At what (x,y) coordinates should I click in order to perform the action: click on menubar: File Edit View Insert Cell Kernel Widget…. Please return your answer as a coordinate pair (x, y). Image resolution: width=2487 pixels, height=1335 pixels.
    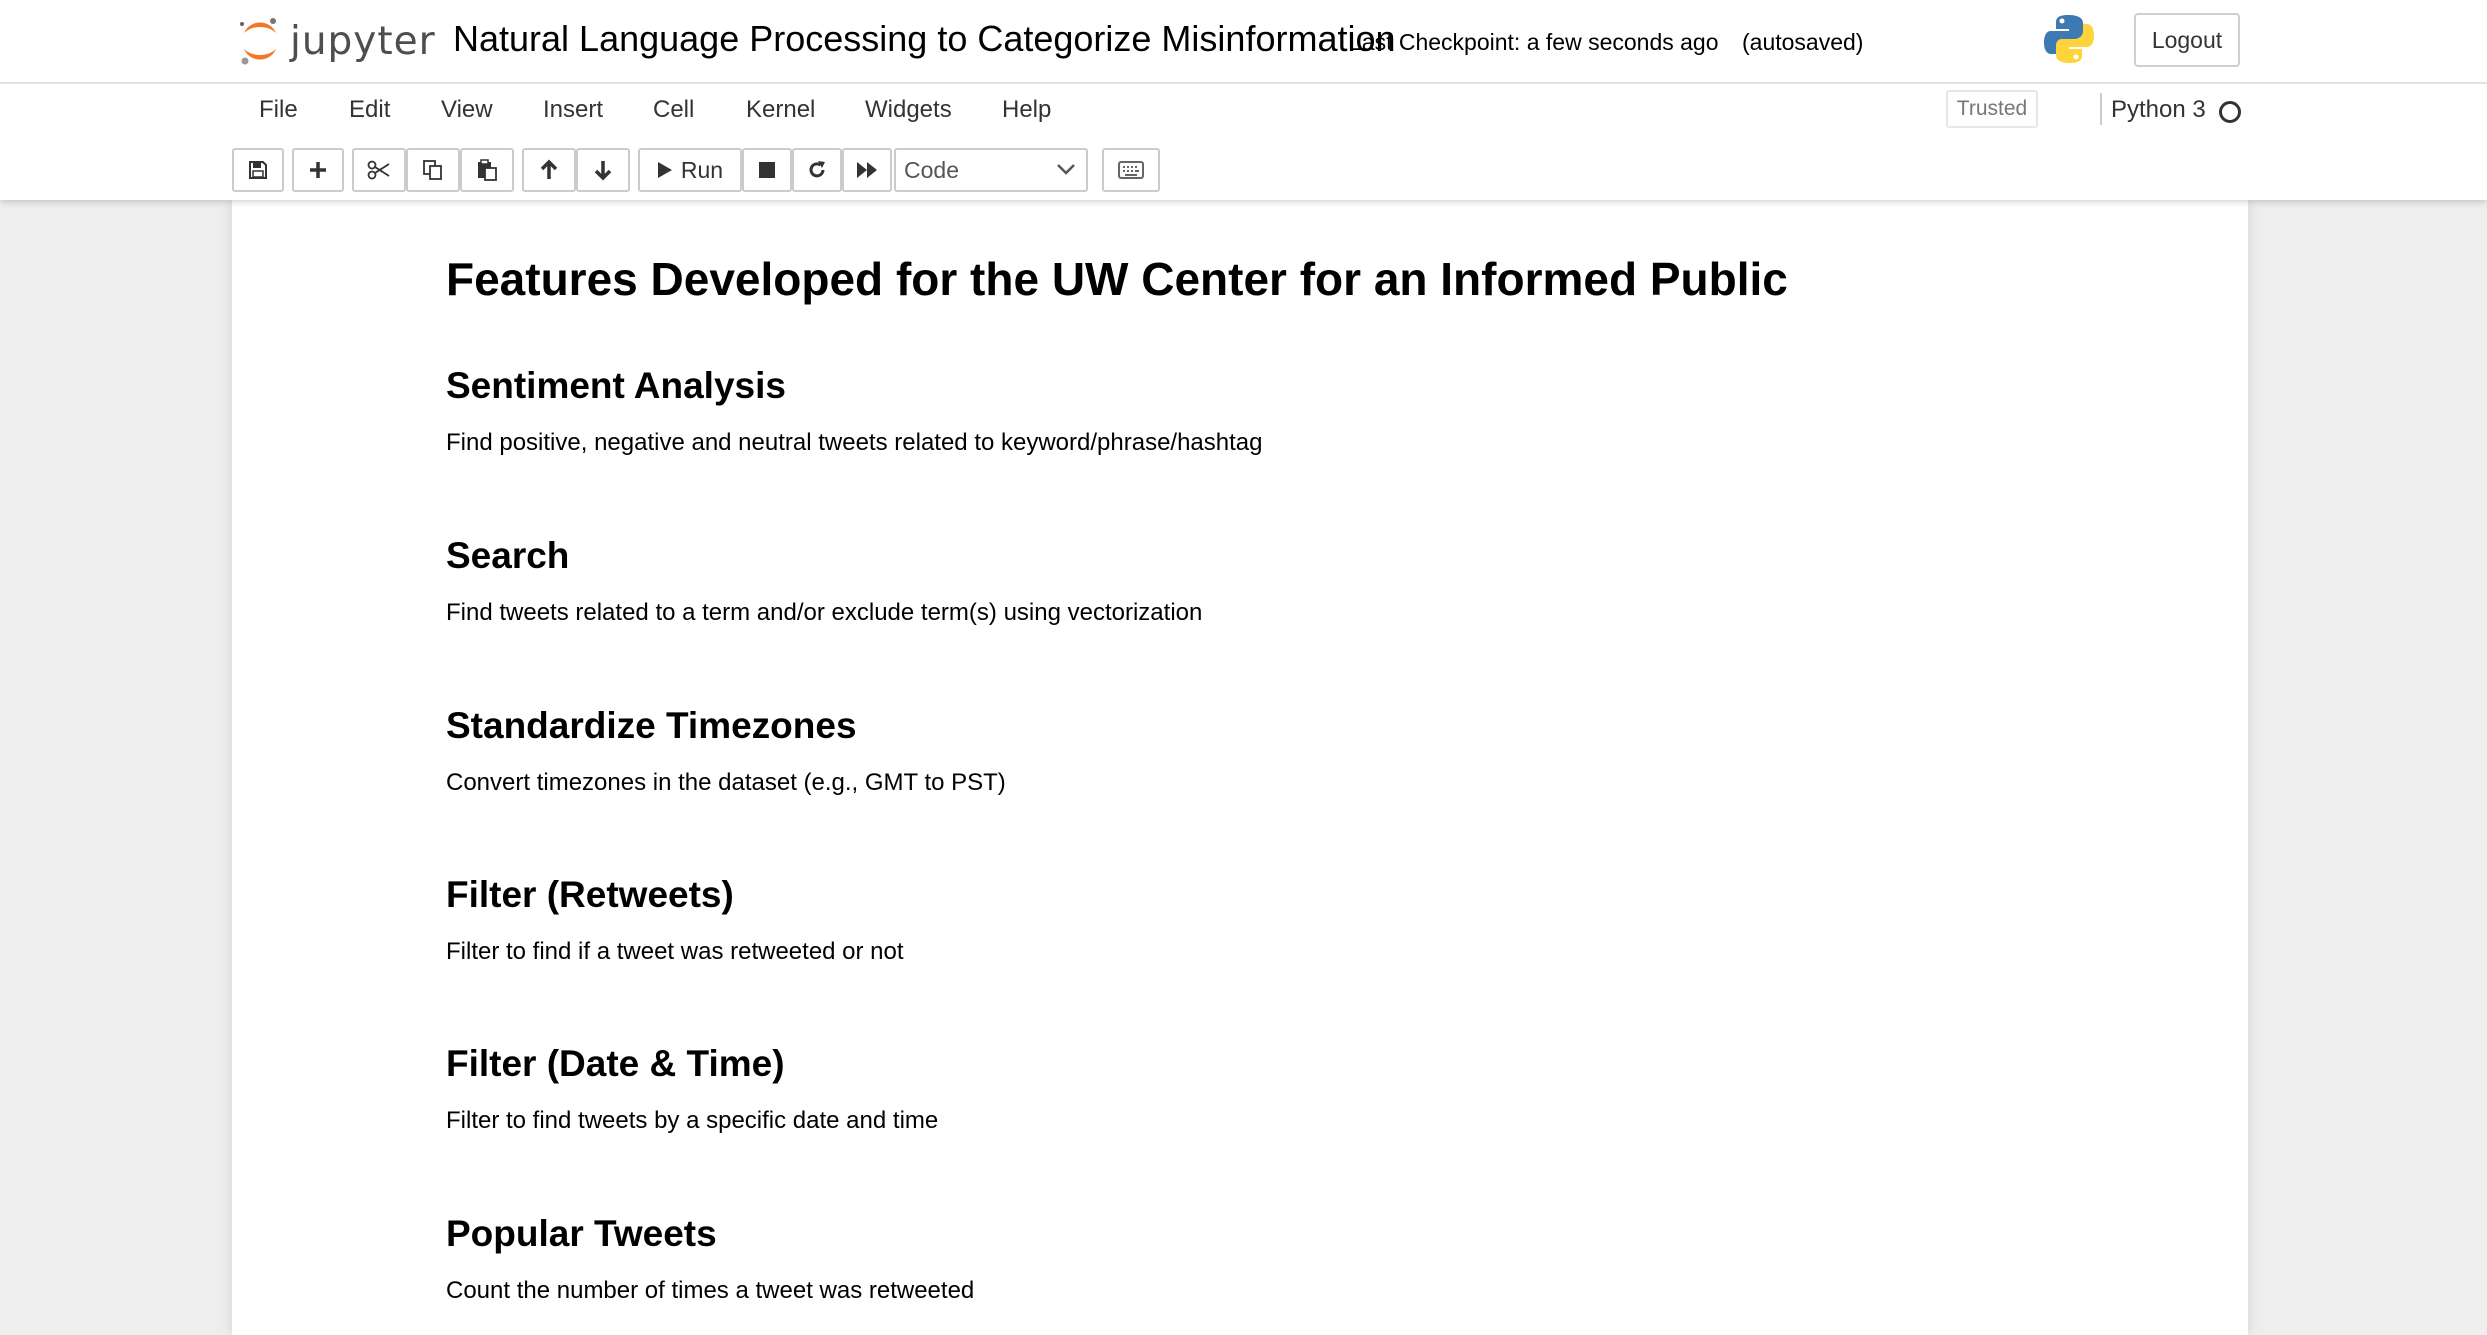
    Looking at the image, I should click on (1240, 111).